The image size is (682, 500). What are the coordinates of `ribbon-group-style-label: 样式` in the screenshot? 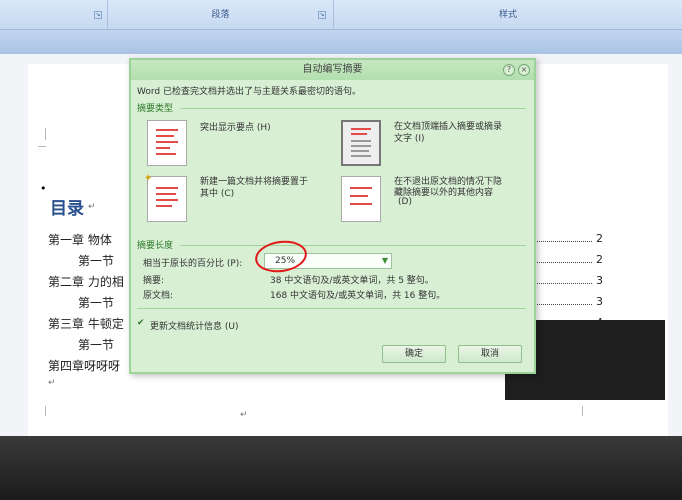 It's located at (507, 15).